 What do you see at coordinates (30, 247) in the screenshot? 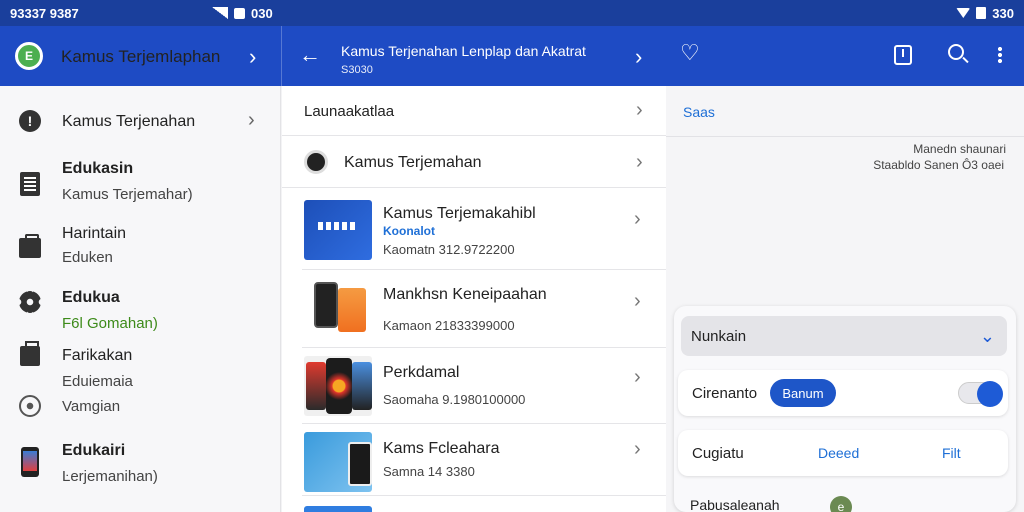
I see `briefcase-icon` at bounding box center [30, 247].